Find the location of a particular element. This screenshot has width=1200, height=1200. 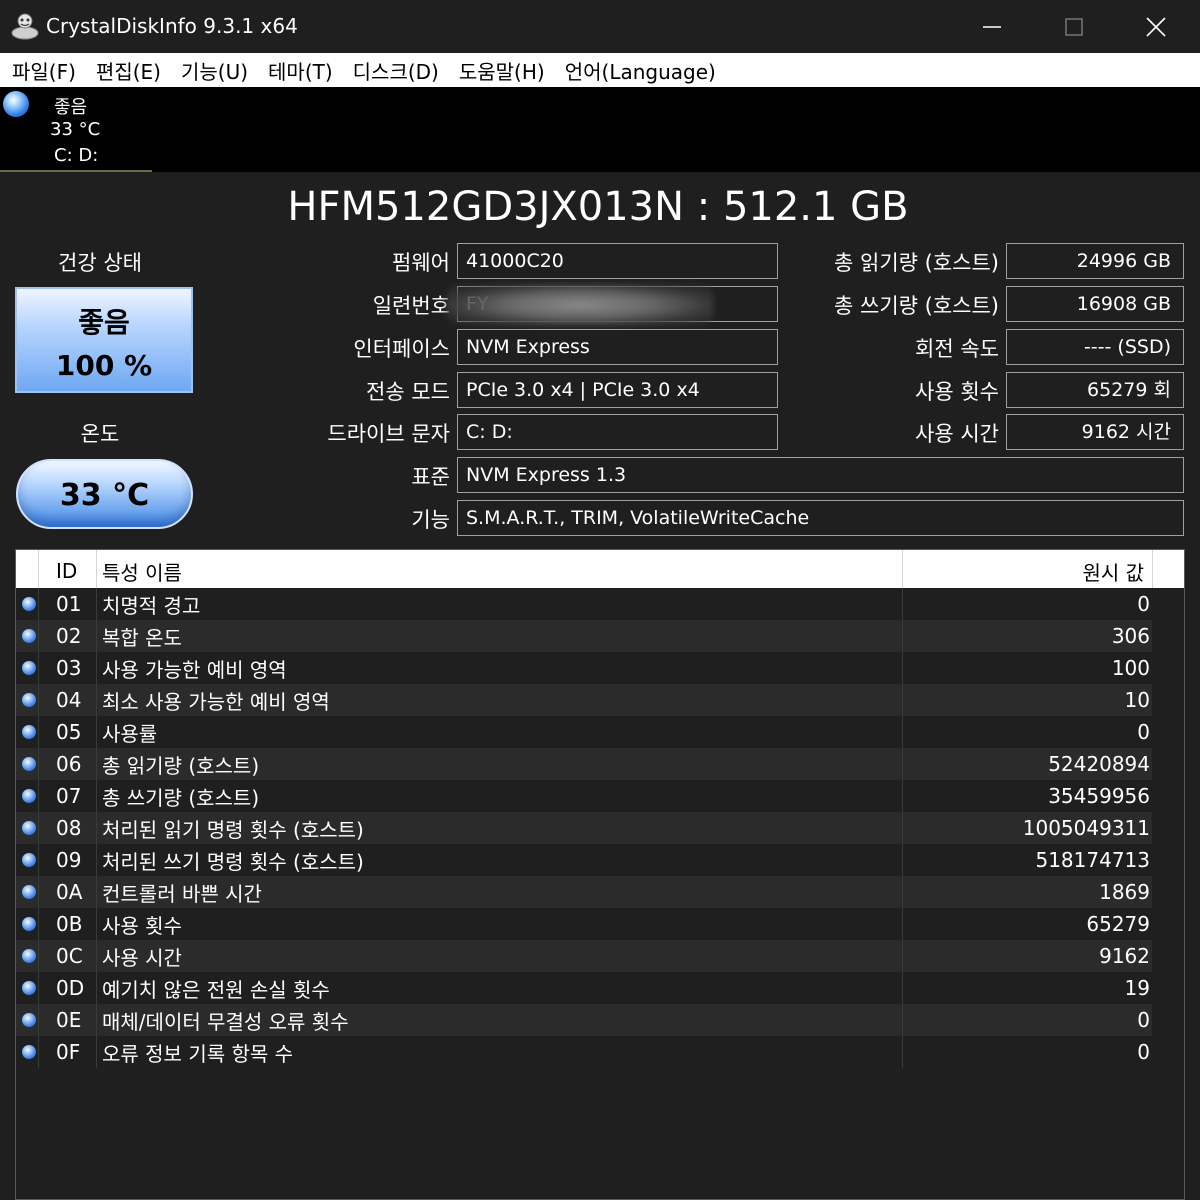

firmware-label: 펌웨어 is located at coordinates (421, 263).